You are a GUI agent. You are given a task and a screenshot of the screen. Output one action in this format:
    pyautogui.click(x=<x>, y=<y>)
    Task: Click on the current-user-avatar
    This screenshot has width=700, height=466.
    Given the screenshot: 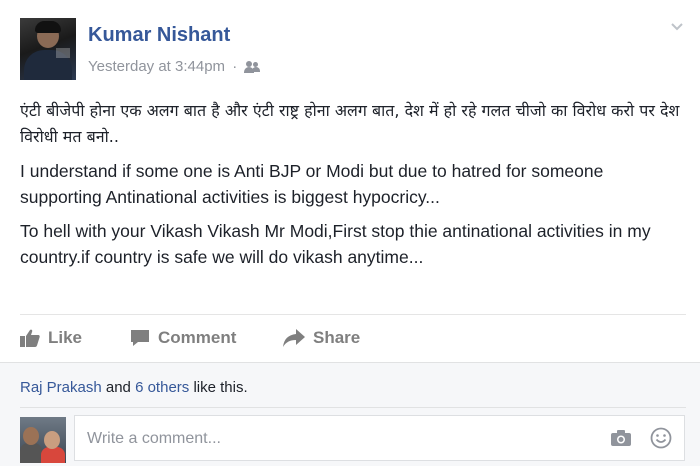 What is the action you would take?
    pyautogui.click(x=43, y=440)
    